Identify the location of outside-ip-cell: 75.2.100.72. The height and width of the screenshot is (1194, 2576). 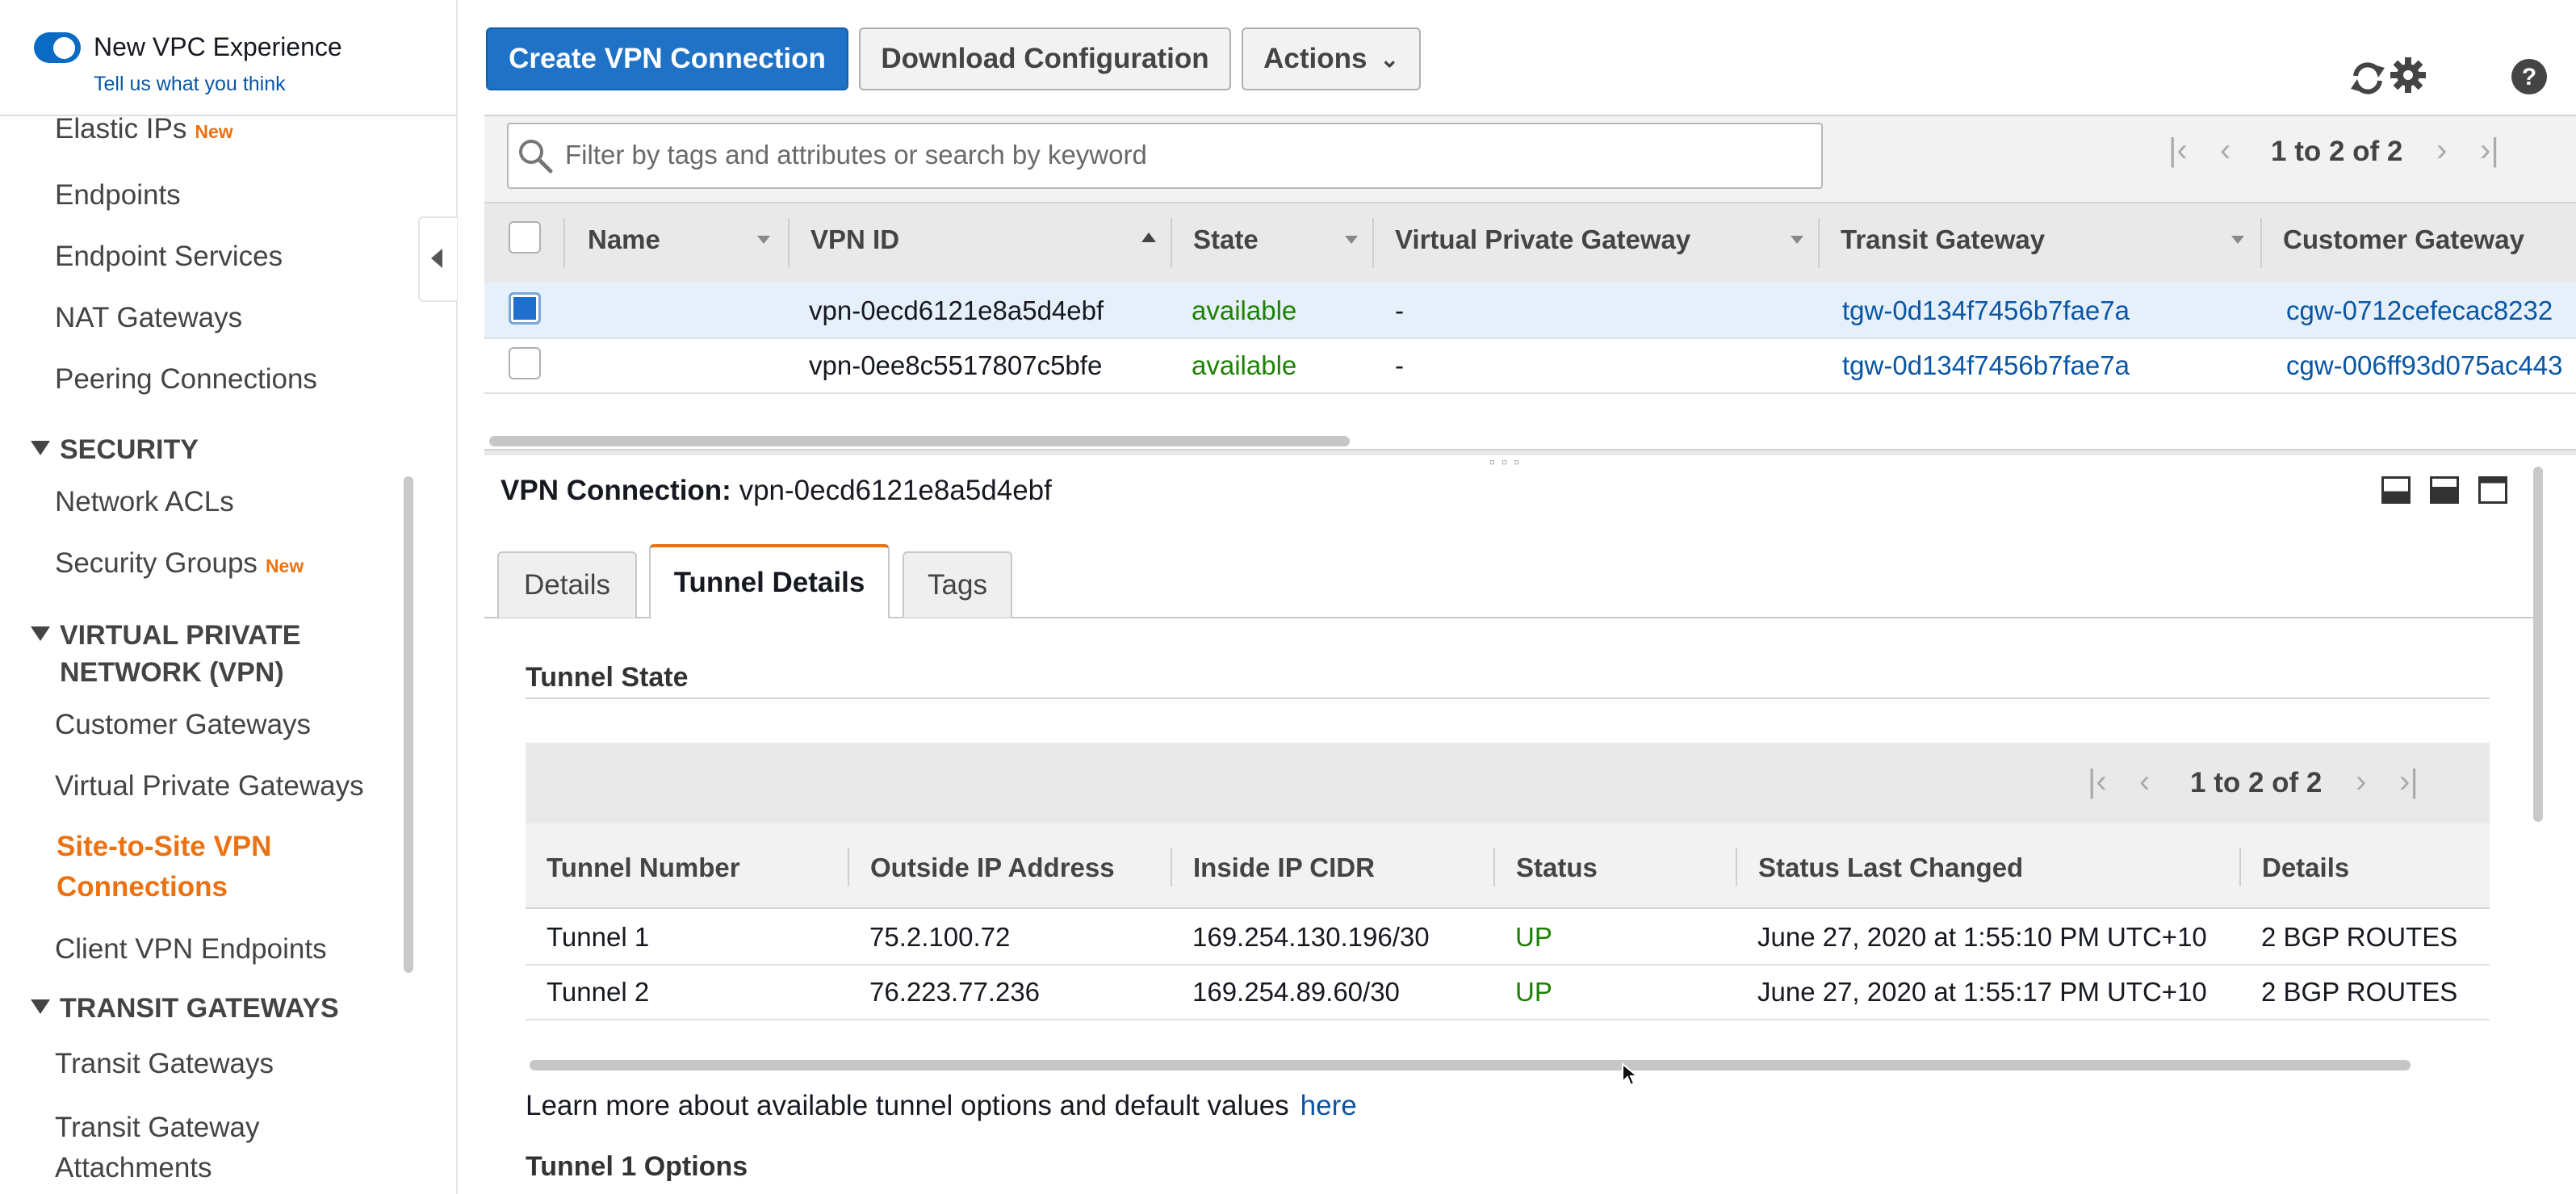
(940, 937).